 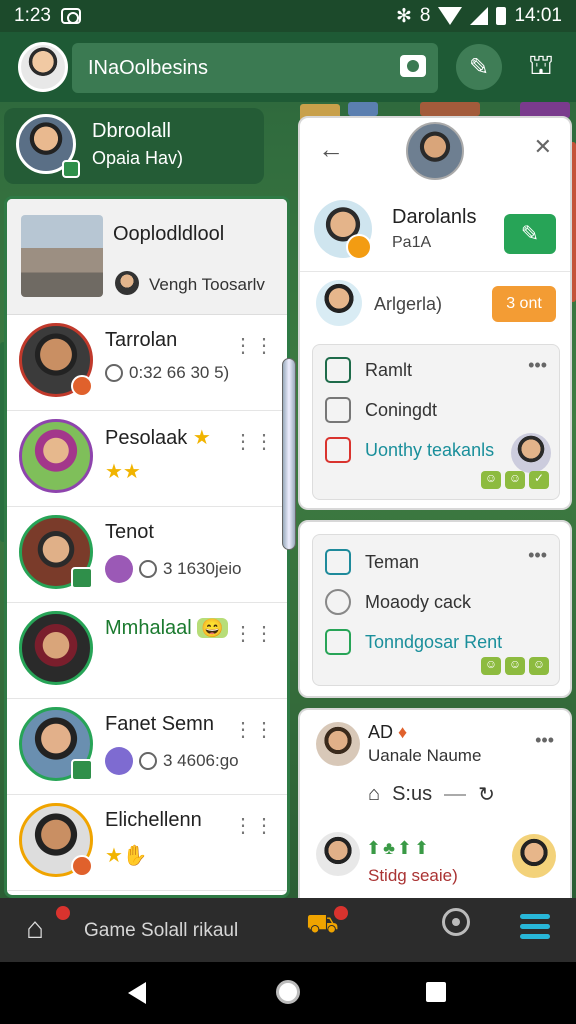 I want to click on menu-bar, so click(x=535, y=926).